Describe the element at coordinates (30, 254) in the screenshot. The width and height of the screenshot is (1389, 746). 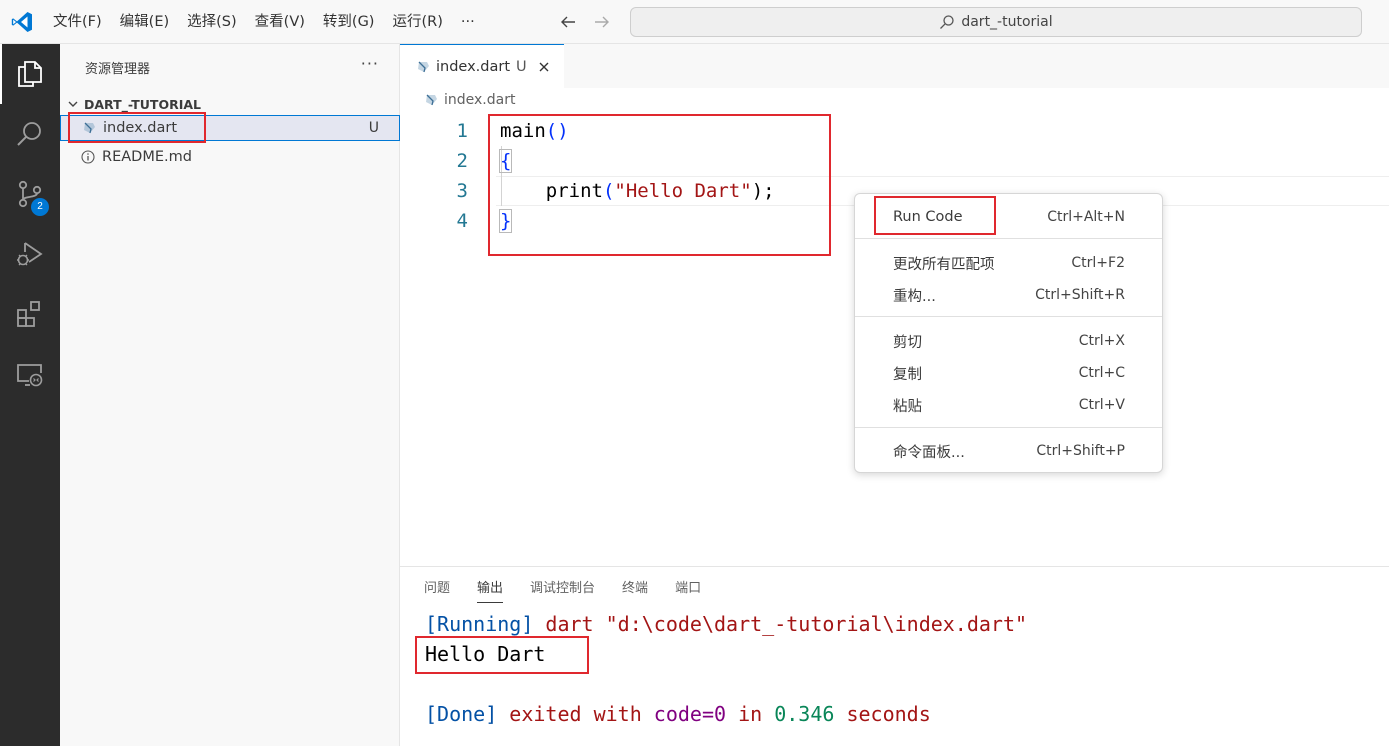
I see `run-debug-icon` at that location.